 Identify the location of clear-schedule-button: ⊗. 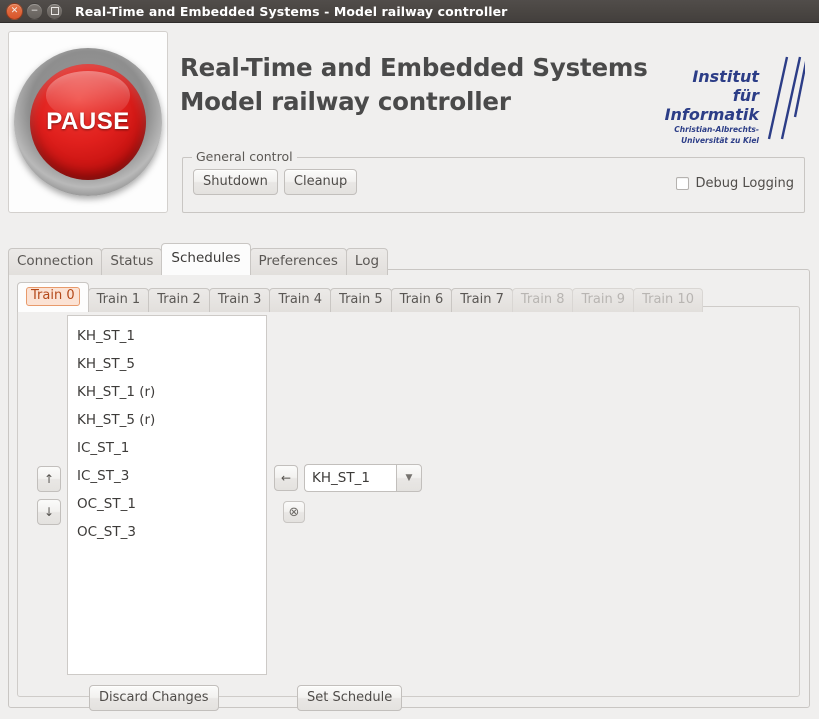
(294, 512).